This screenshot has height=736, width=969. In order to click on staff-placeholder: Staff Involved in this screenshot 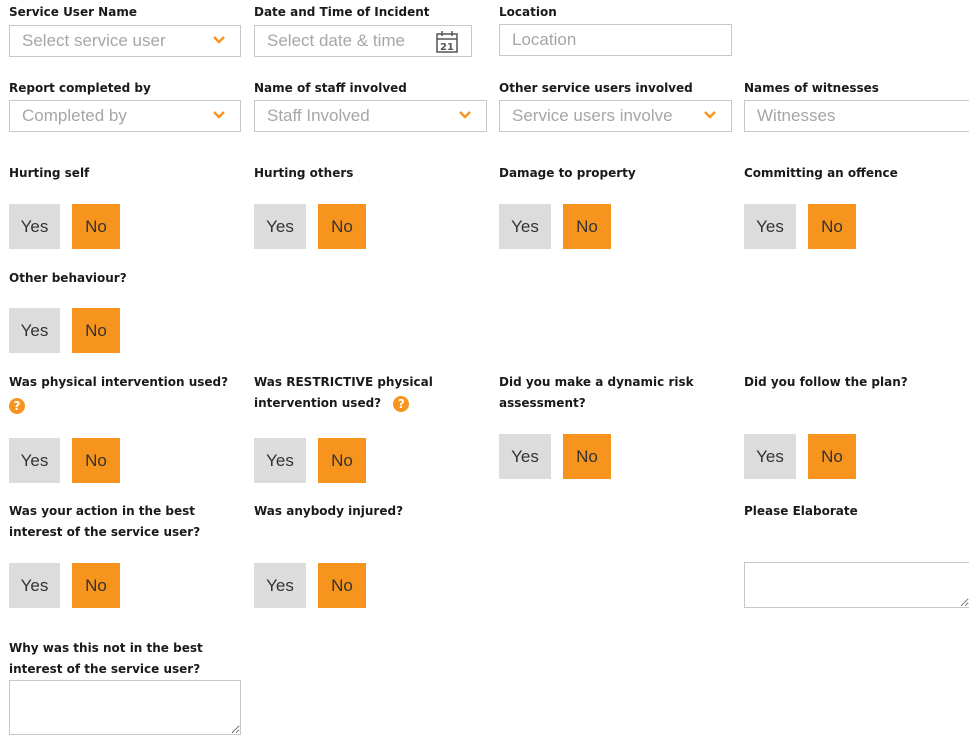, I will do `click(318, 115)`.